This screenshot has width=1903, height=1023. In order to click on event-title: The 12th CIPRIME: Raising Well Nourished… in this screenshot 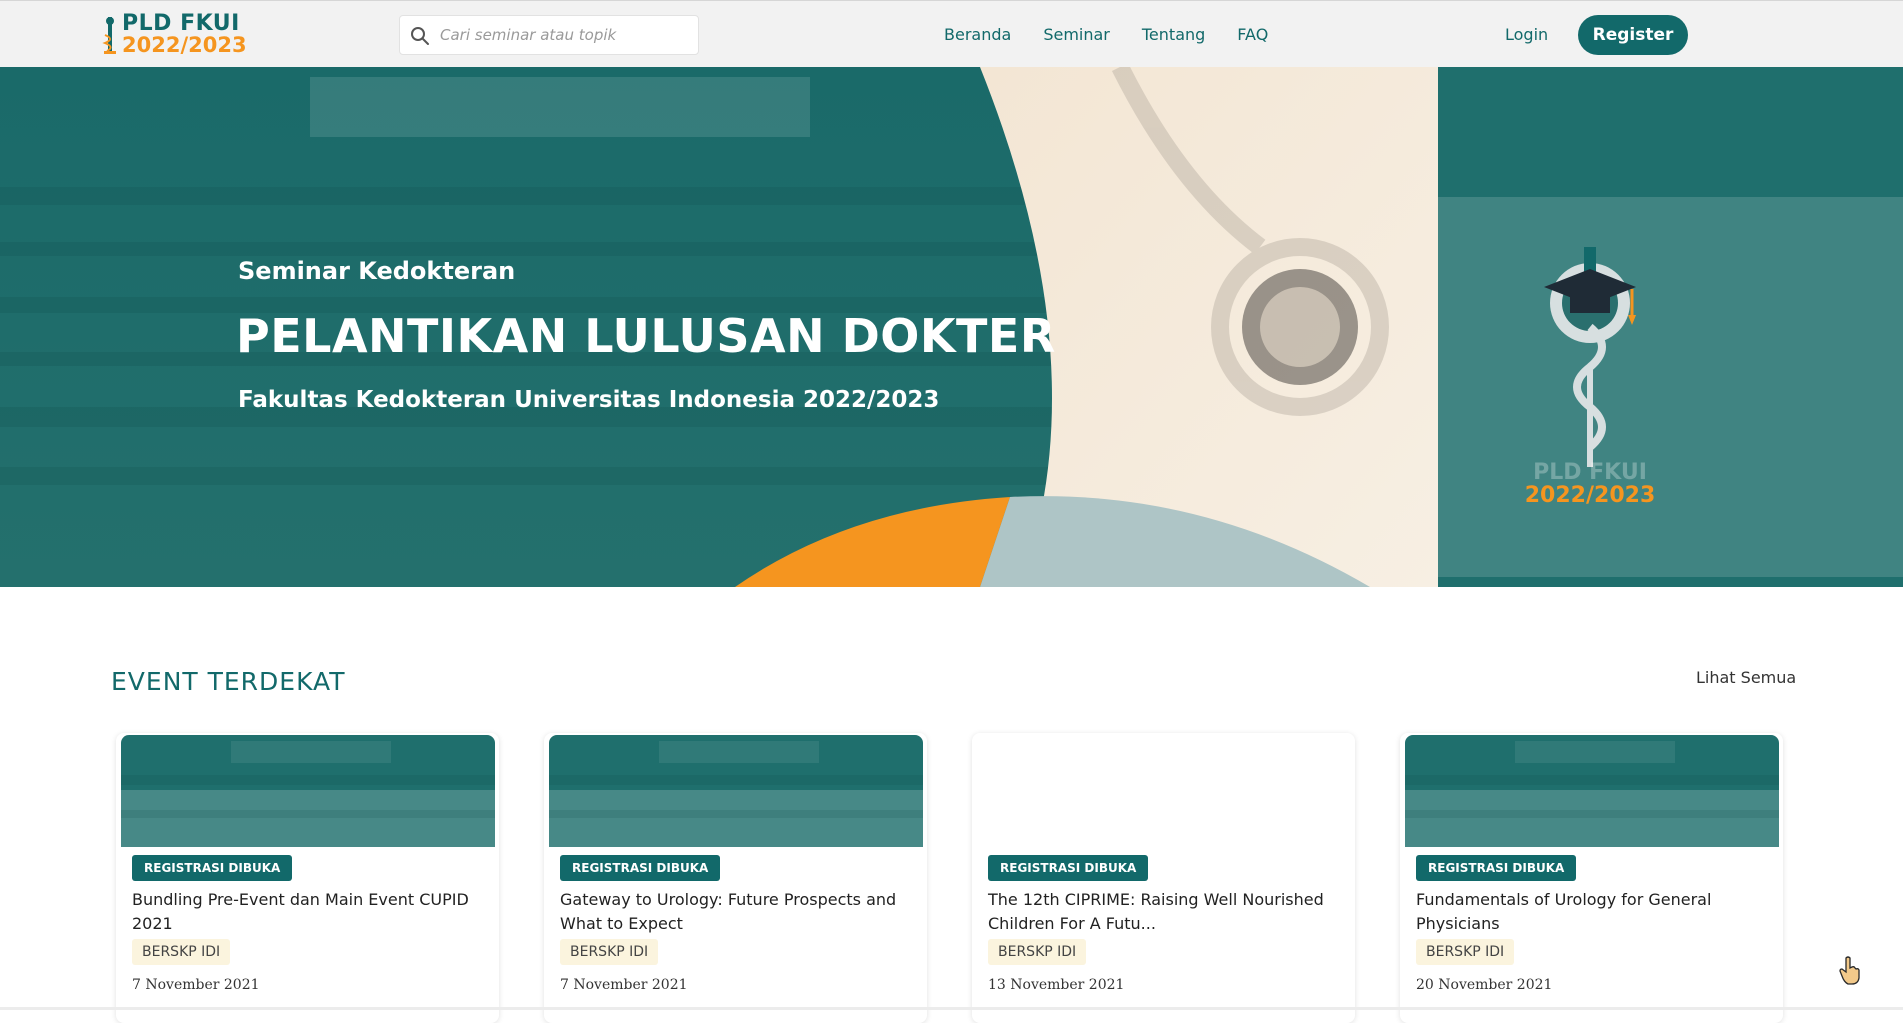, I will do `click(1163, 912)`.